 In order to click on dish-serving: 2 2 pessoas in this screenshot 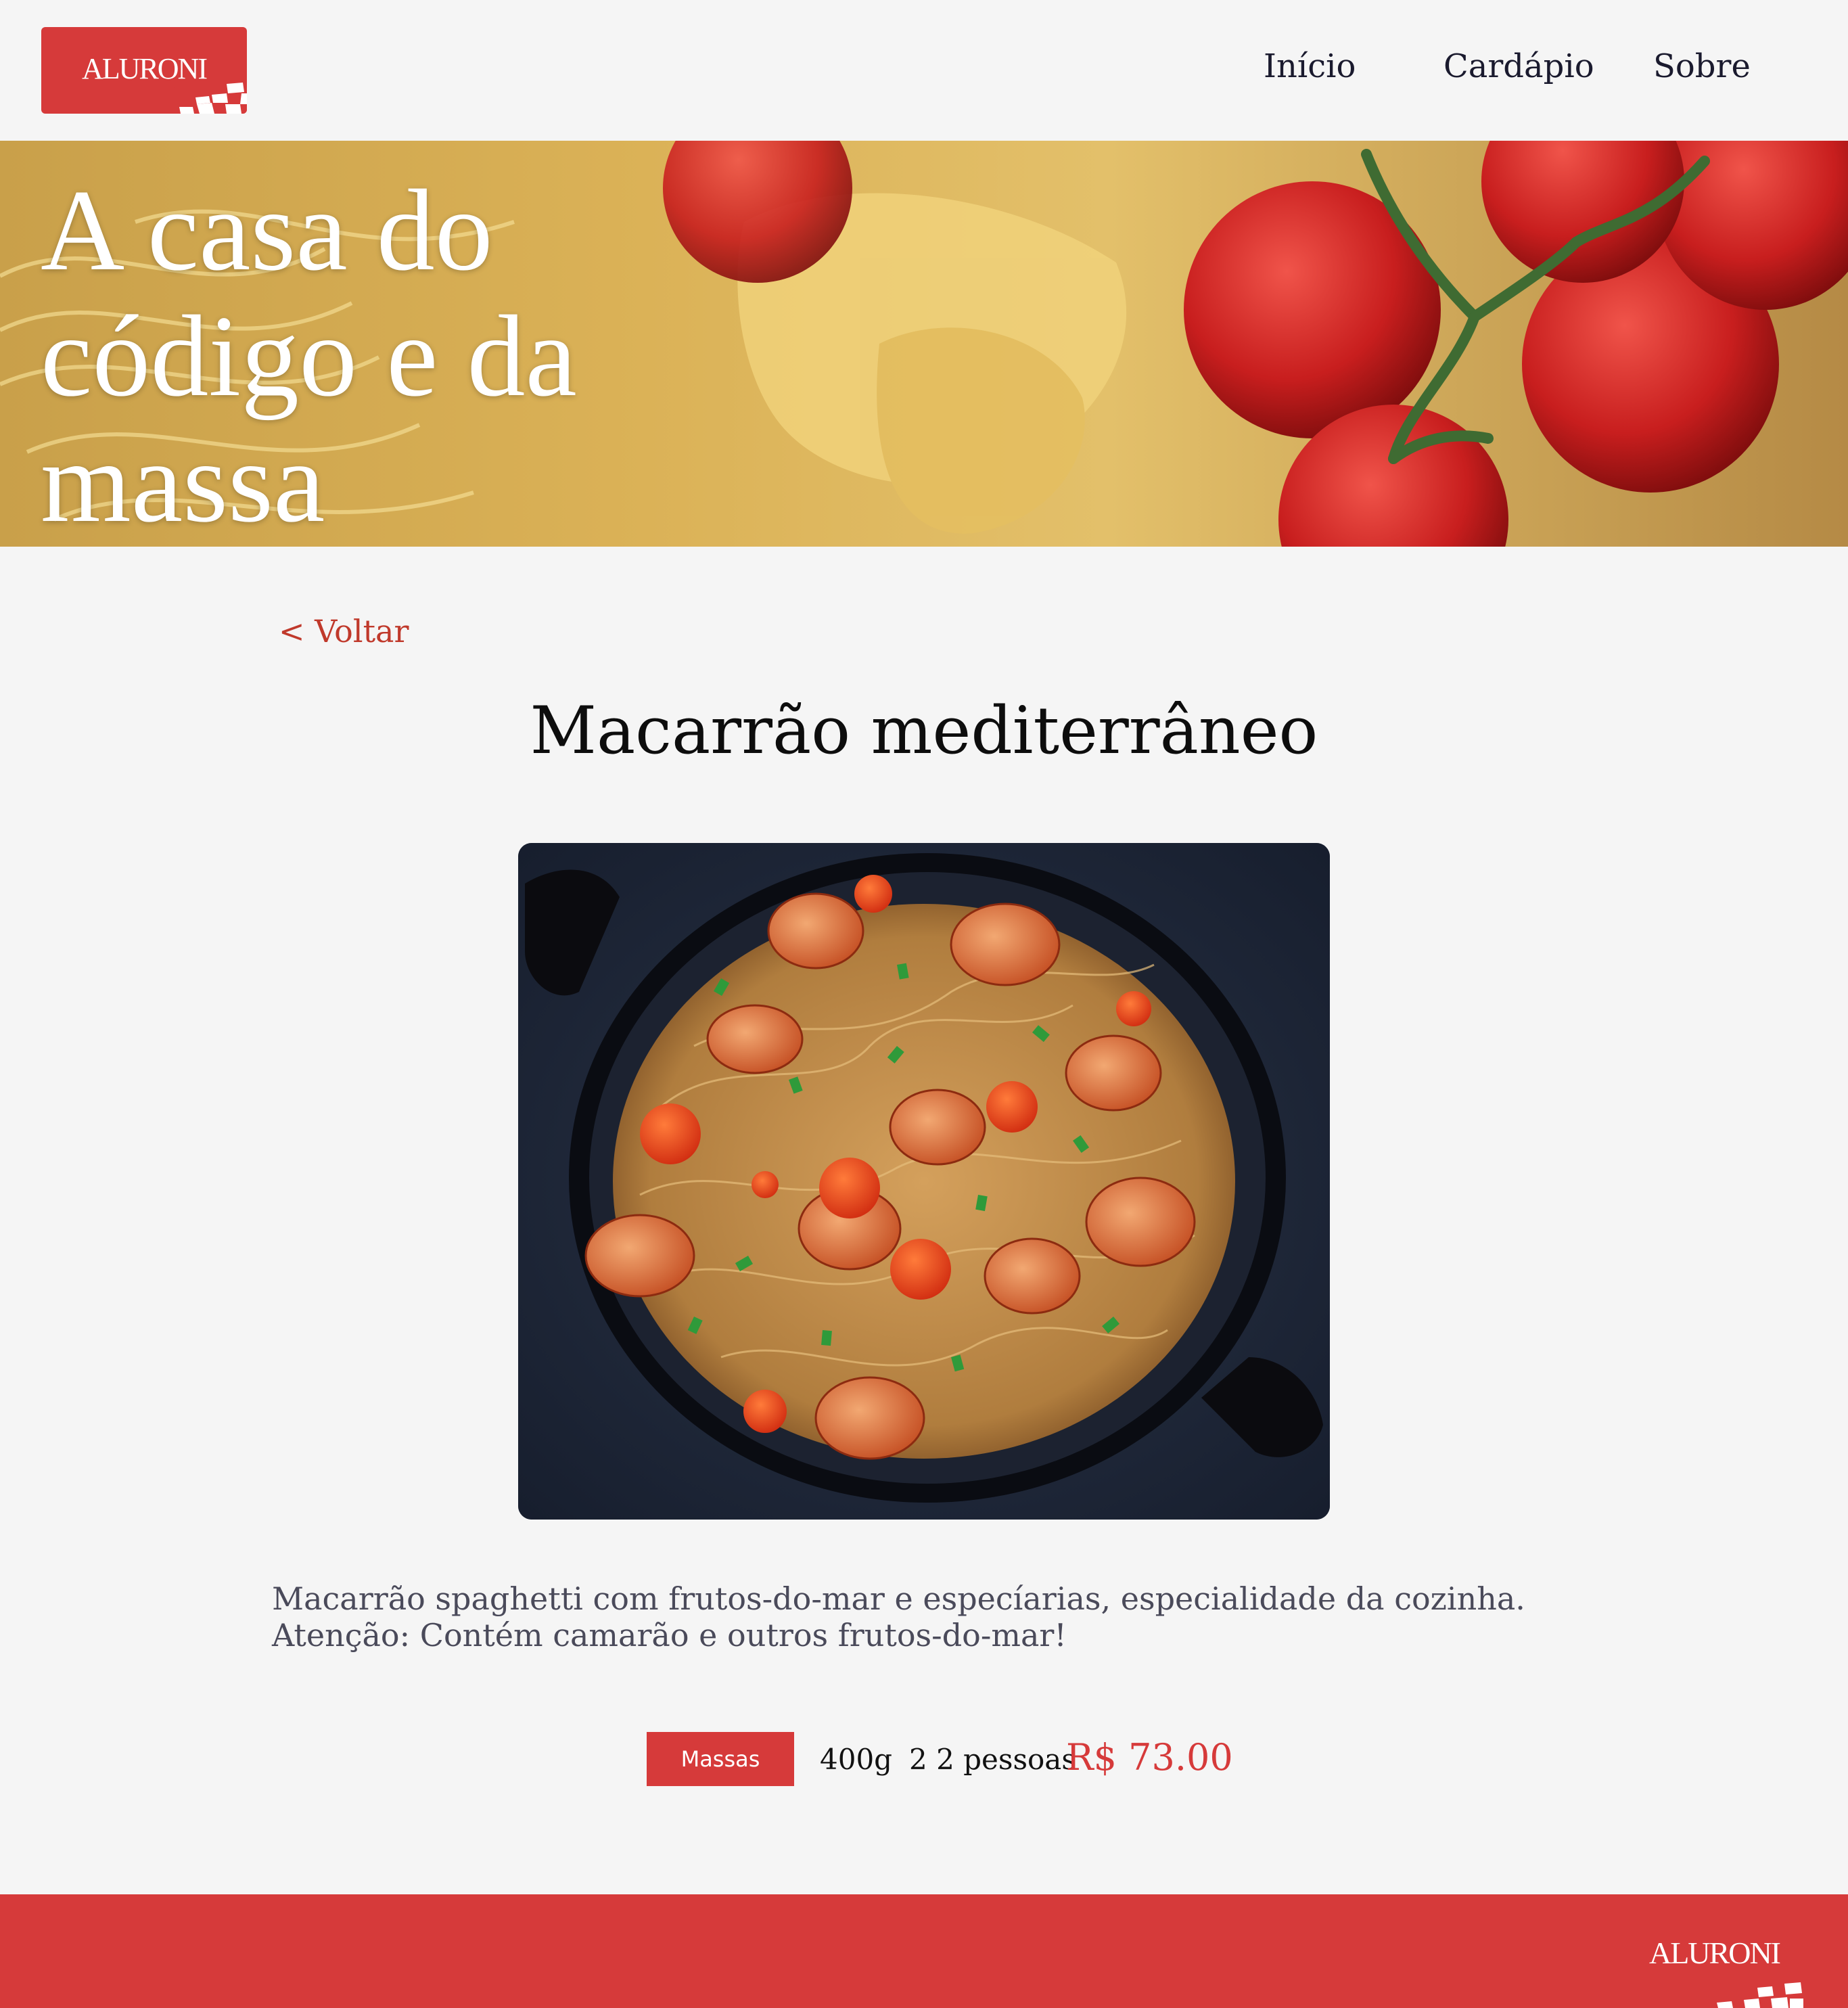, I will do `click(992, 1759)`.